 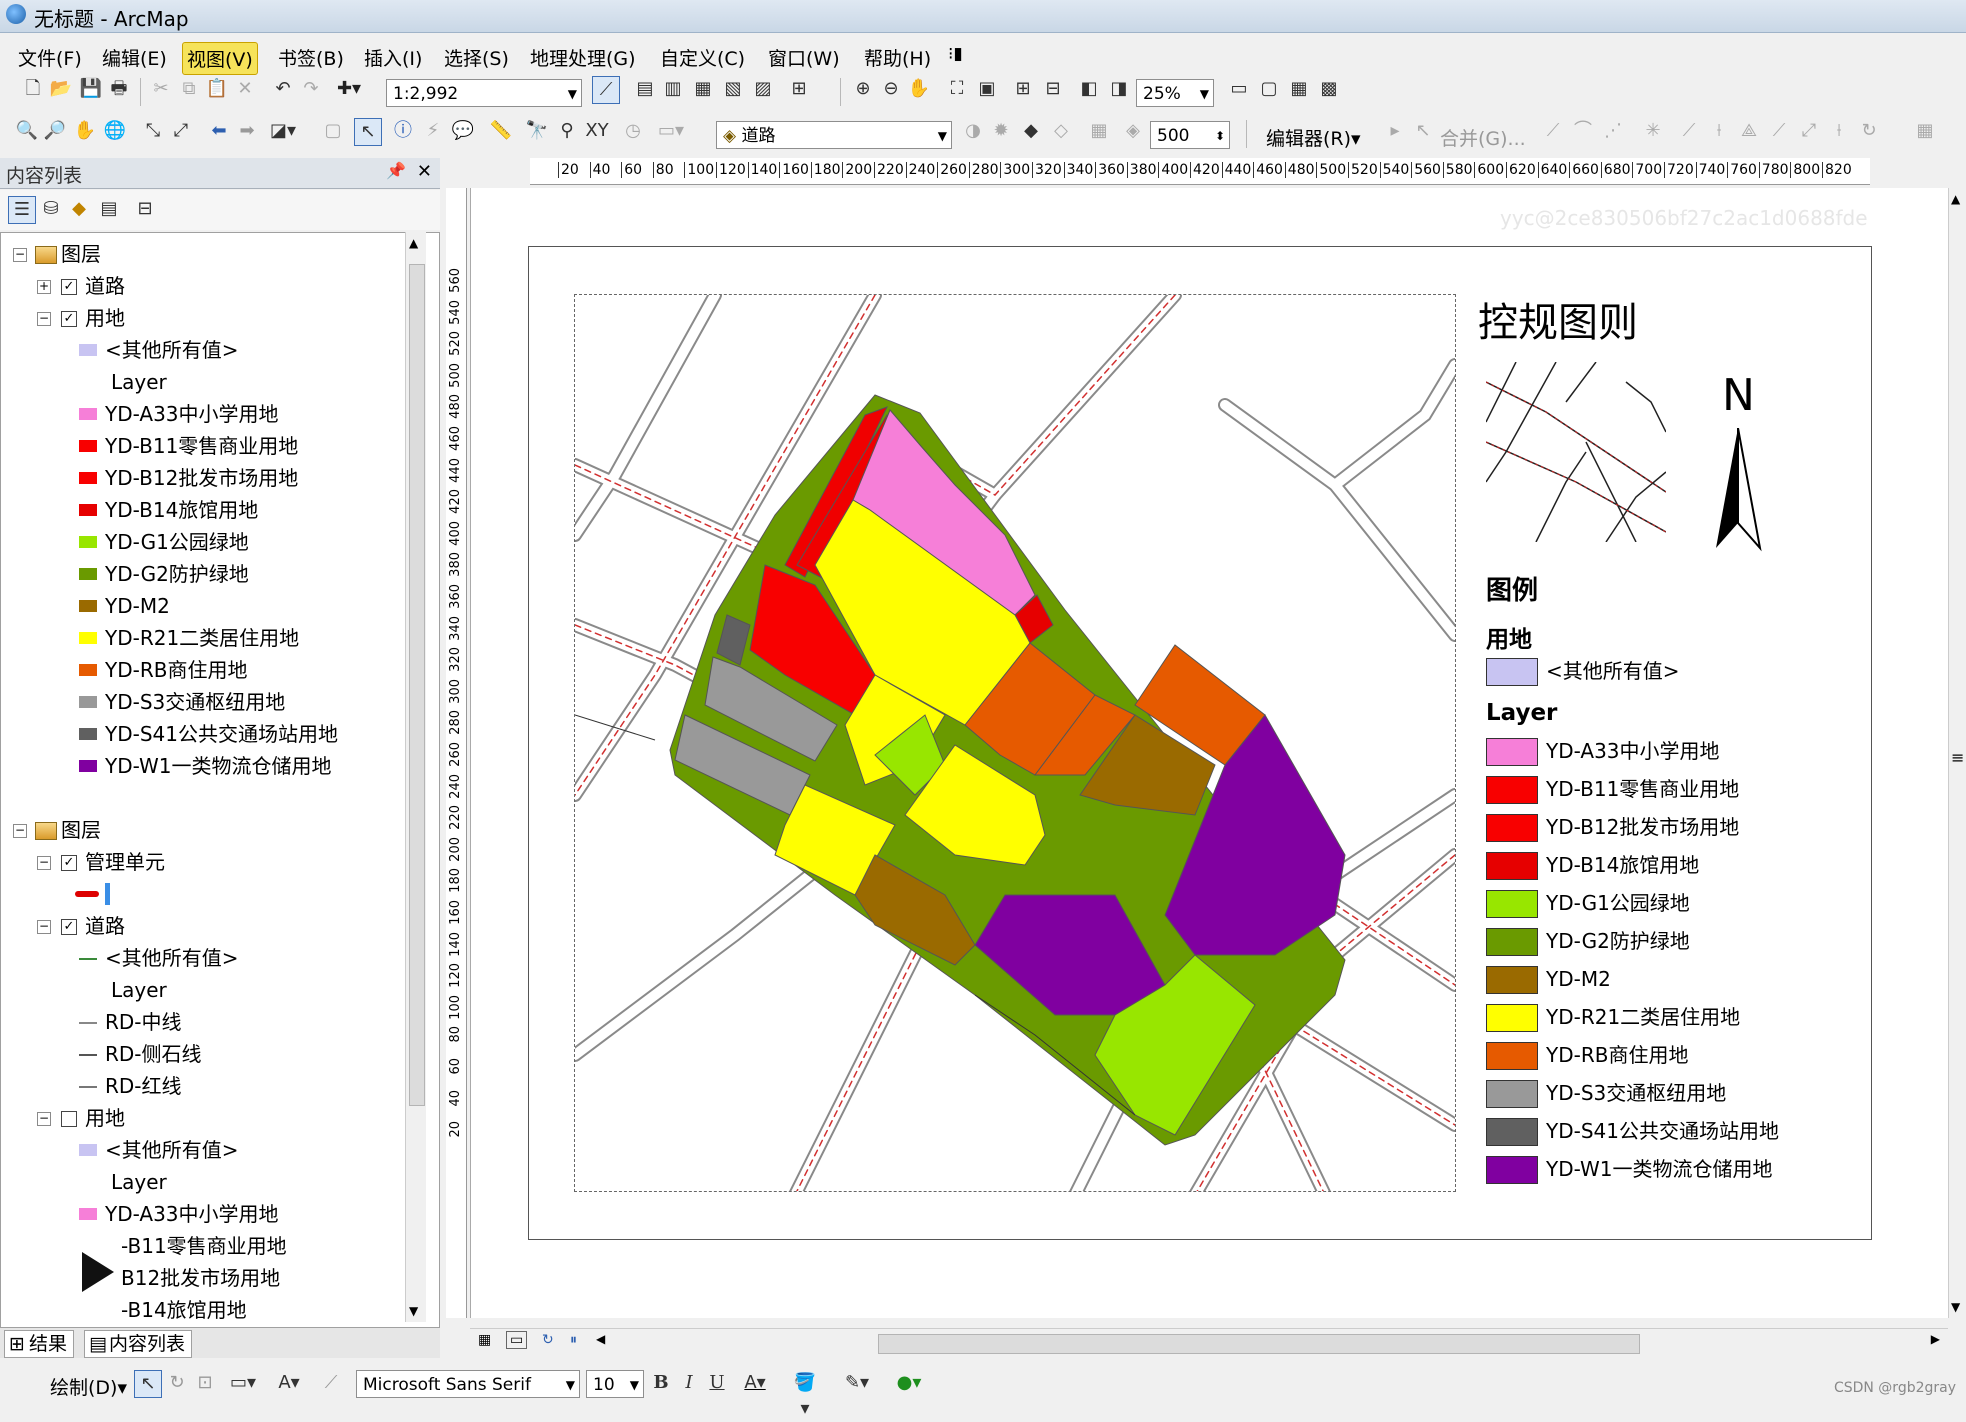 I want to click on scroll-left-icon: ◀, so click(x=600, y=1339).